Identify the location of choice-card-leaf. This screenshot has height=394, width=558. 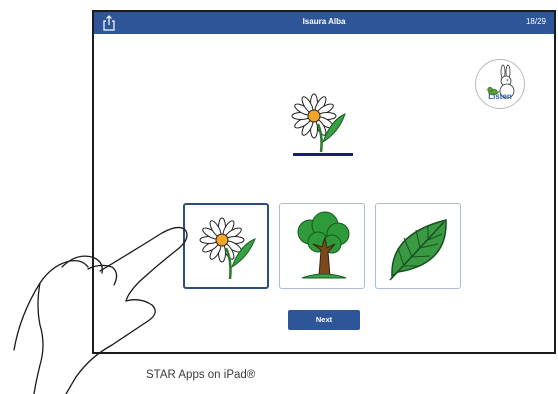
(418, 246).